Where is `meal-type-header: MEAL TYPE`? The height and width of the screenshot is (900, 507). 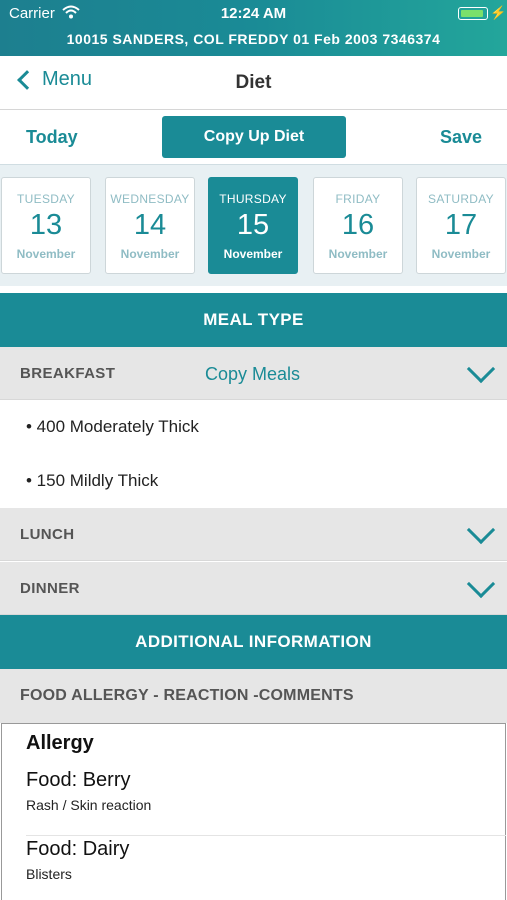 meal-type-header: MEAL TYPE is located at coordinates (253, 320).